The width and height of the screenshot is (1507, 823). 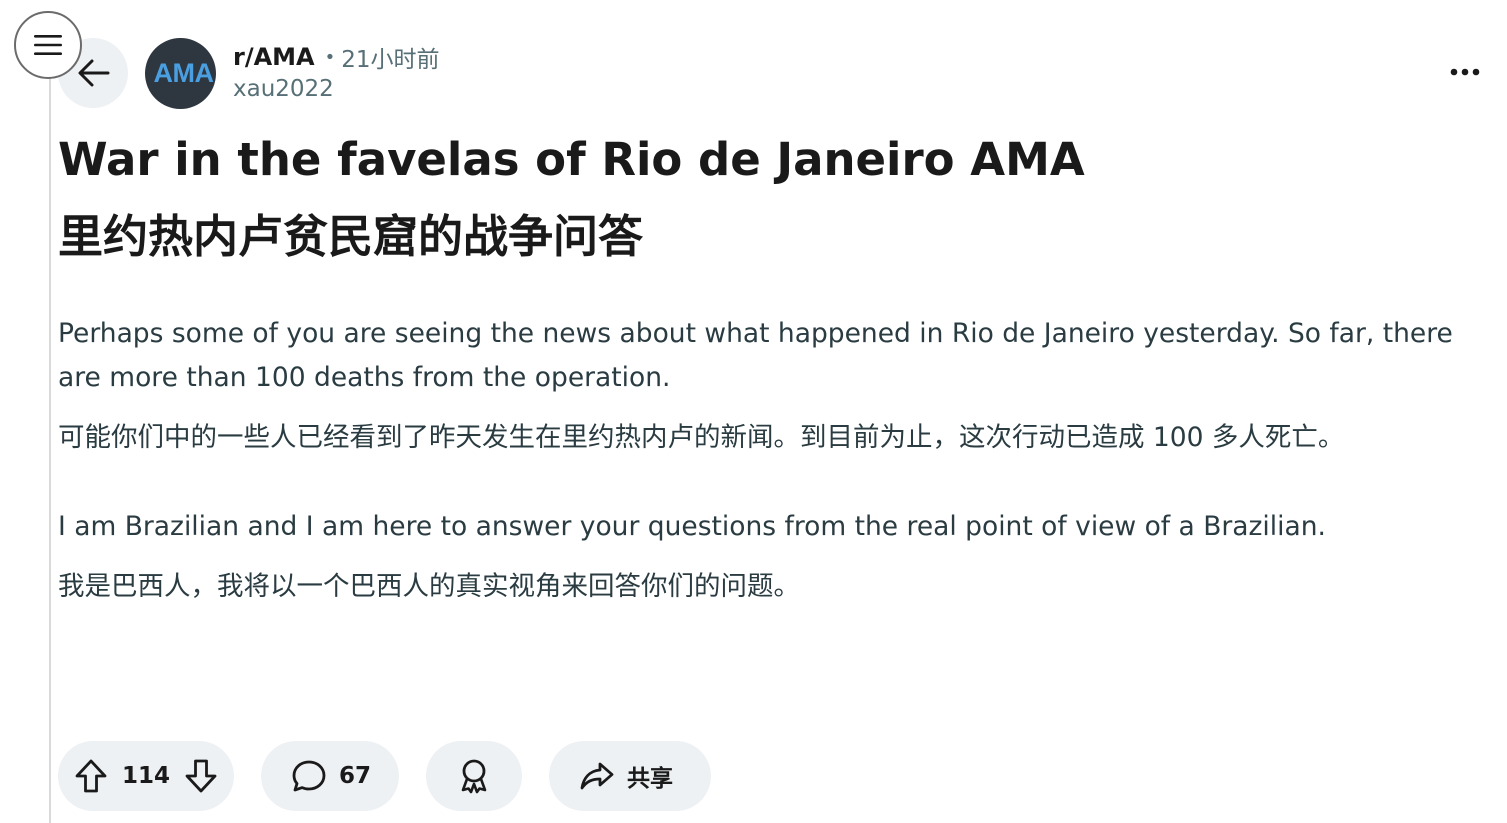 What do you see at coordinates (650, 779) in the screenshot?
I see `share-label: 共享` at bounding box center [650, 779].